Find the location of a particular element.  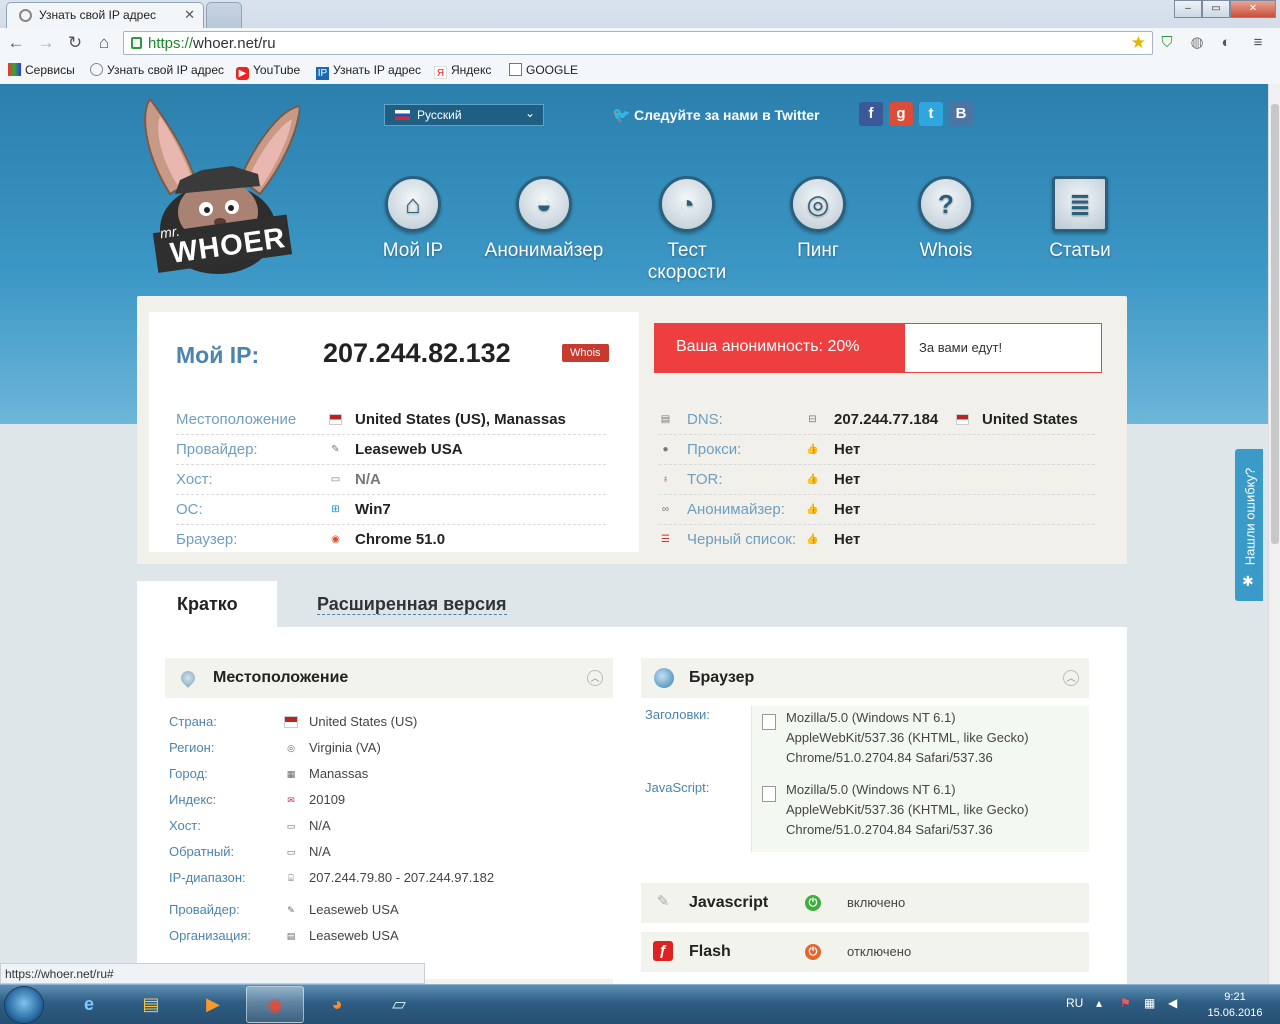

media-player-icon: ▶ is located at coordinates (213, 1004).